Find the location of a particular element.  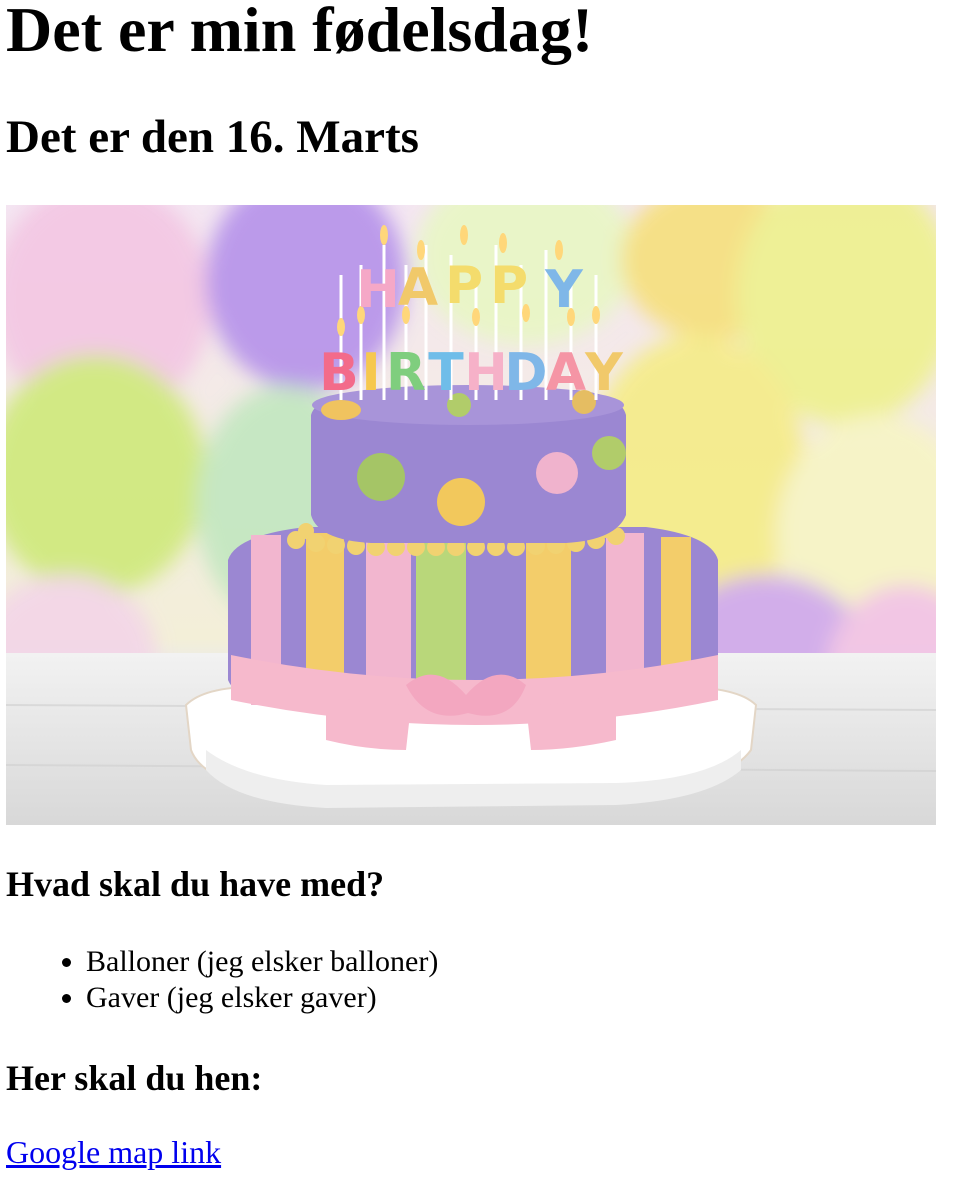

svg-text: D is located at coordinates (525, 373).